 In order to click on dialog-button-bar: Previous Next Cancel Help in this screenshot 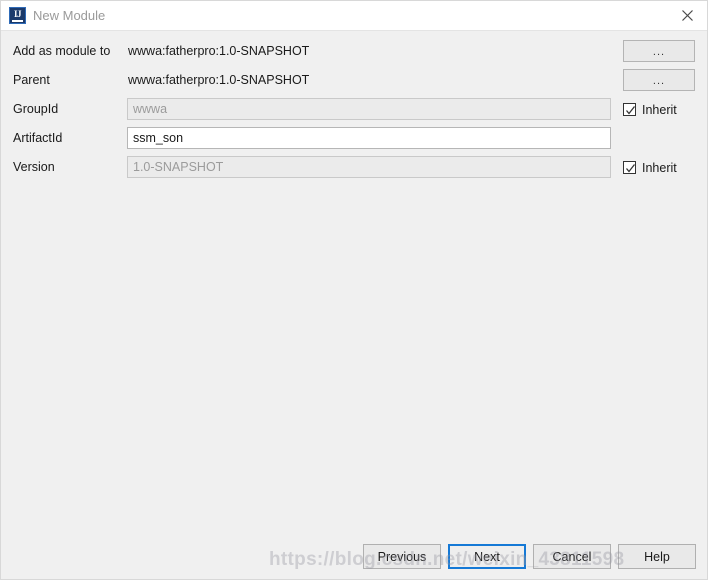, I will do `click(354, 557)`.